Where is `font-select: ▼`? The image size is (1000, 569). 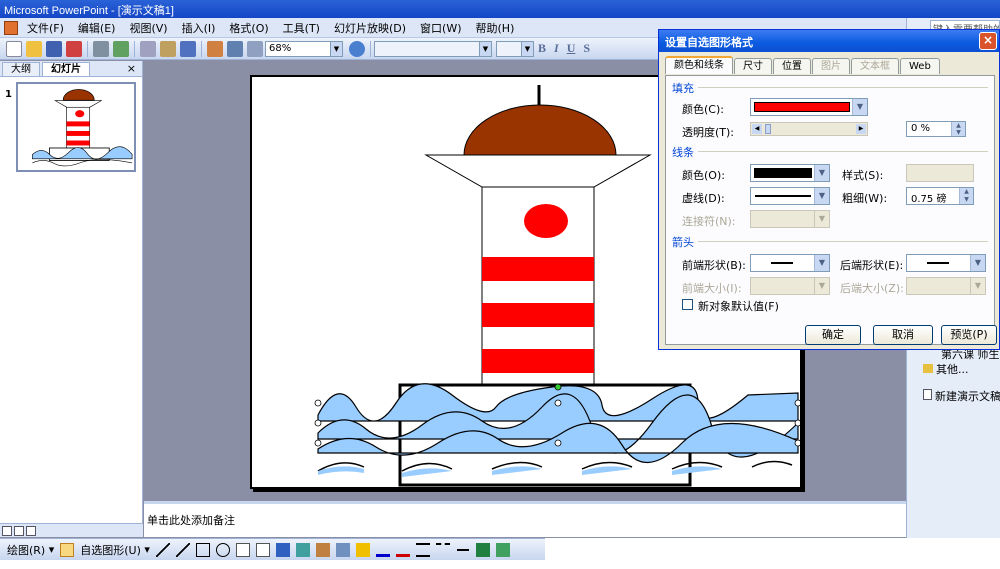
font-select: ▼ is located at coordinates (433, 48).